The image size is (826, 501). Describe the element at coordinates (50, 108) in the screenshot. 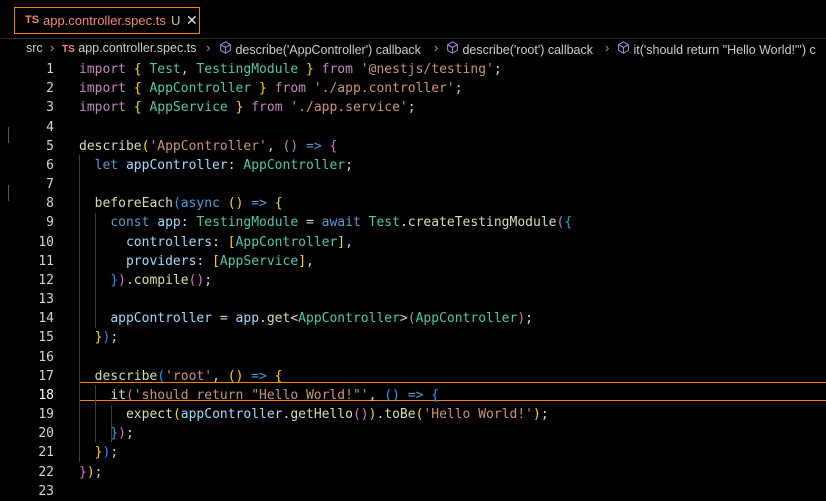

I see `line-number: 3` at that location.